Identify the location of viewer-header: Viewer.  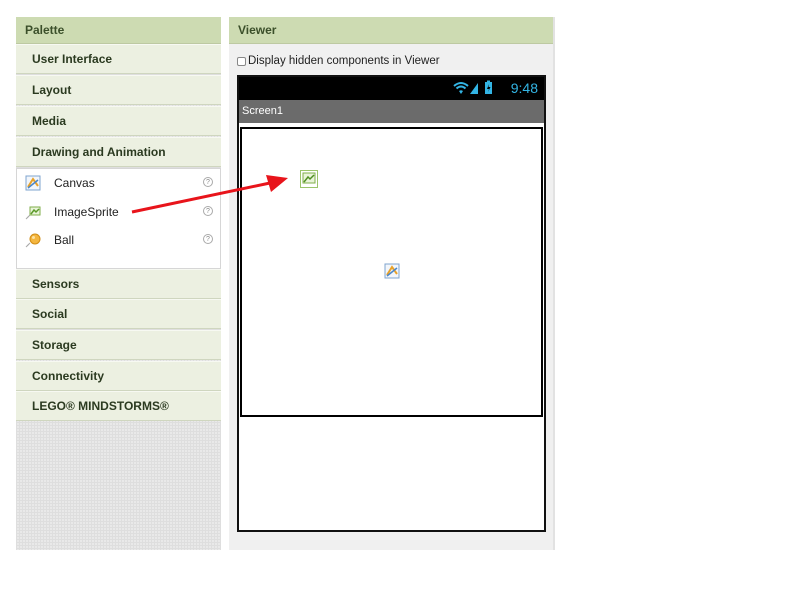
(391, 30).